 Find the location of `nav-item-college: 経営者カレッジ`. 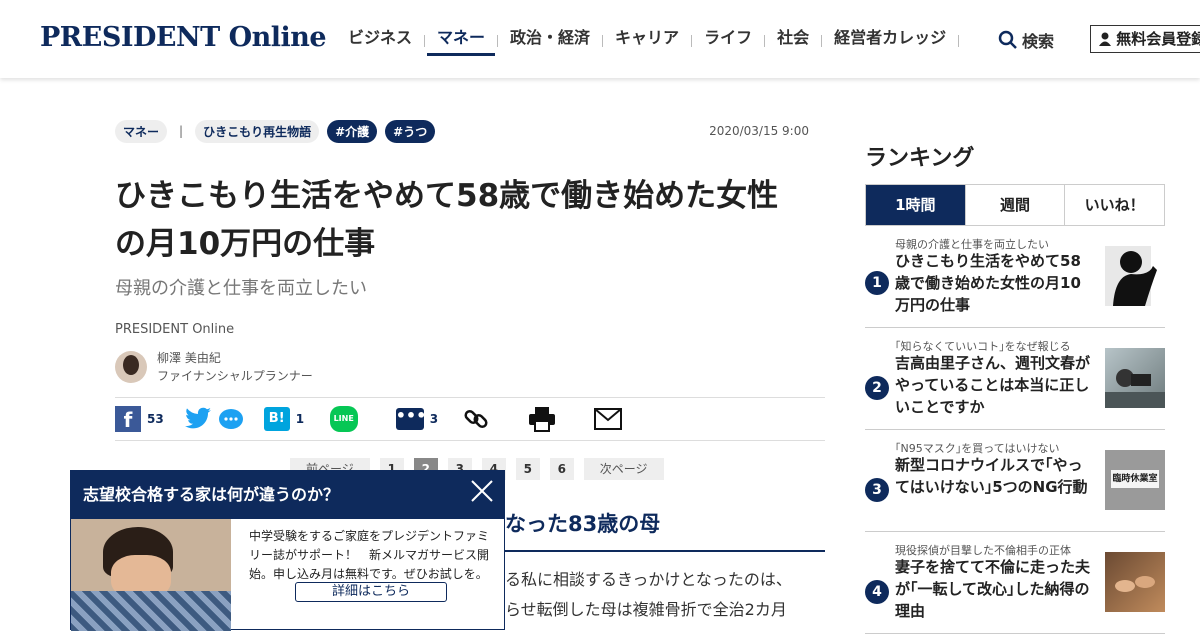

nav-item-college: 経営者カレッジ is located at coordinates (890, 41).